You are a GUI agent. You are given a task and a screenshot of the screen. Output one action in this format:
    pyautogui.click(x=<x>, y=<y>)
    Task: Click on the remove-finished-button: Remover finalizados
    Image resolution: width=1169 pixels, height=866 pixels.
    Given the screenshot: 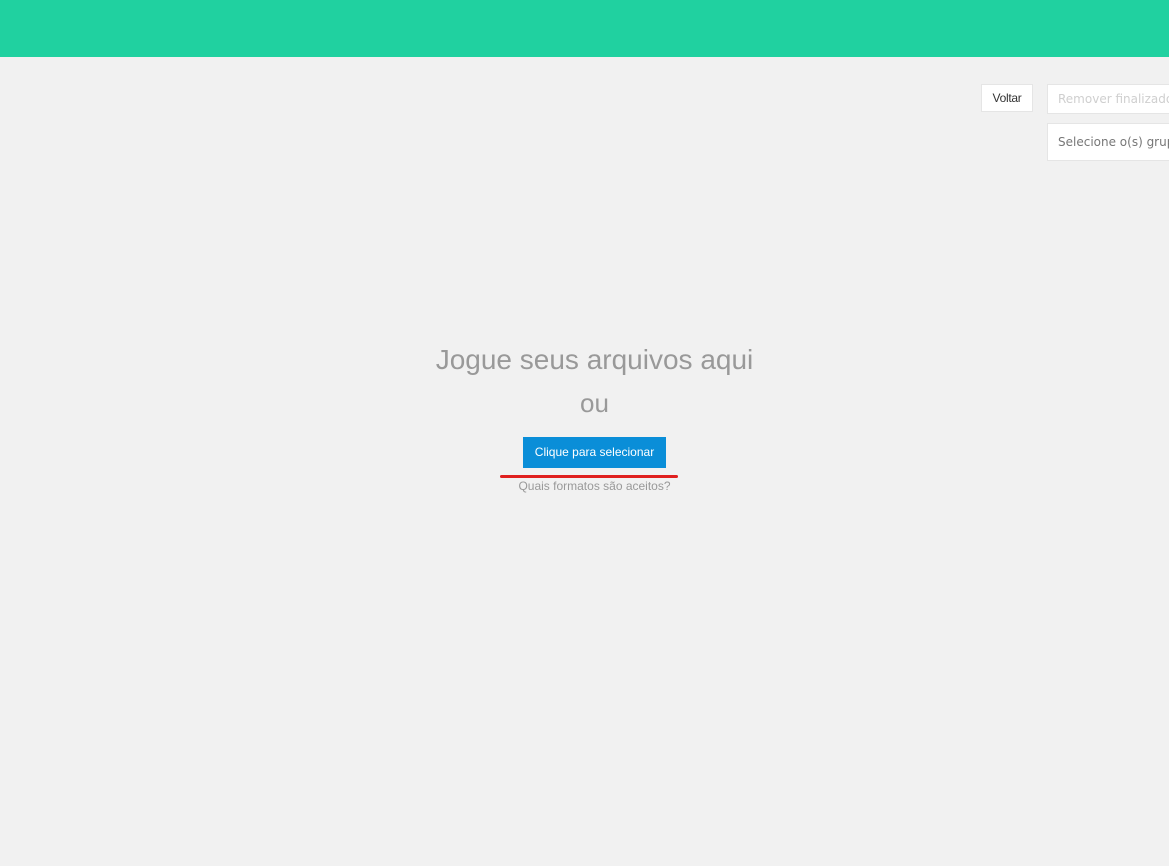 What is the action you would take?
    pyautogui.click(x=1108, y=99)
    